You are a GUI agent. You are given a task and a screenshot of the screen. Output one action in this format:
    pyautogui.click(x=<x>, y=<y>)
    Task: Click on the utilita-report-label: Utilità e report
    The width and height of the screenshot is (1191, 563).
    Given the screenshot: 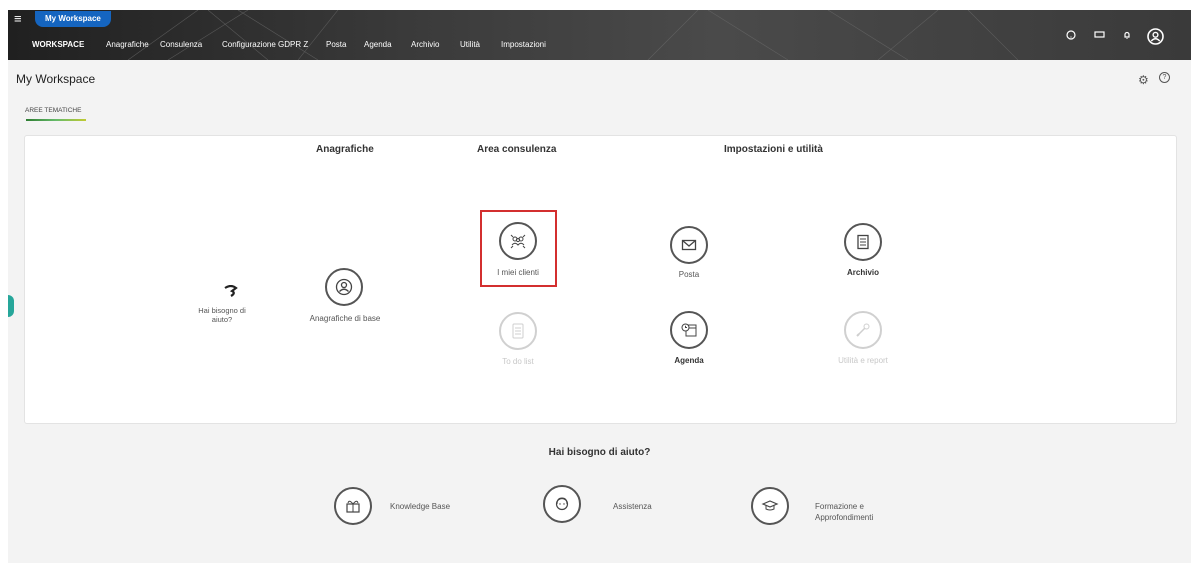 What is the action you would take?
    pyautogui.click(x=863, y=360)
    